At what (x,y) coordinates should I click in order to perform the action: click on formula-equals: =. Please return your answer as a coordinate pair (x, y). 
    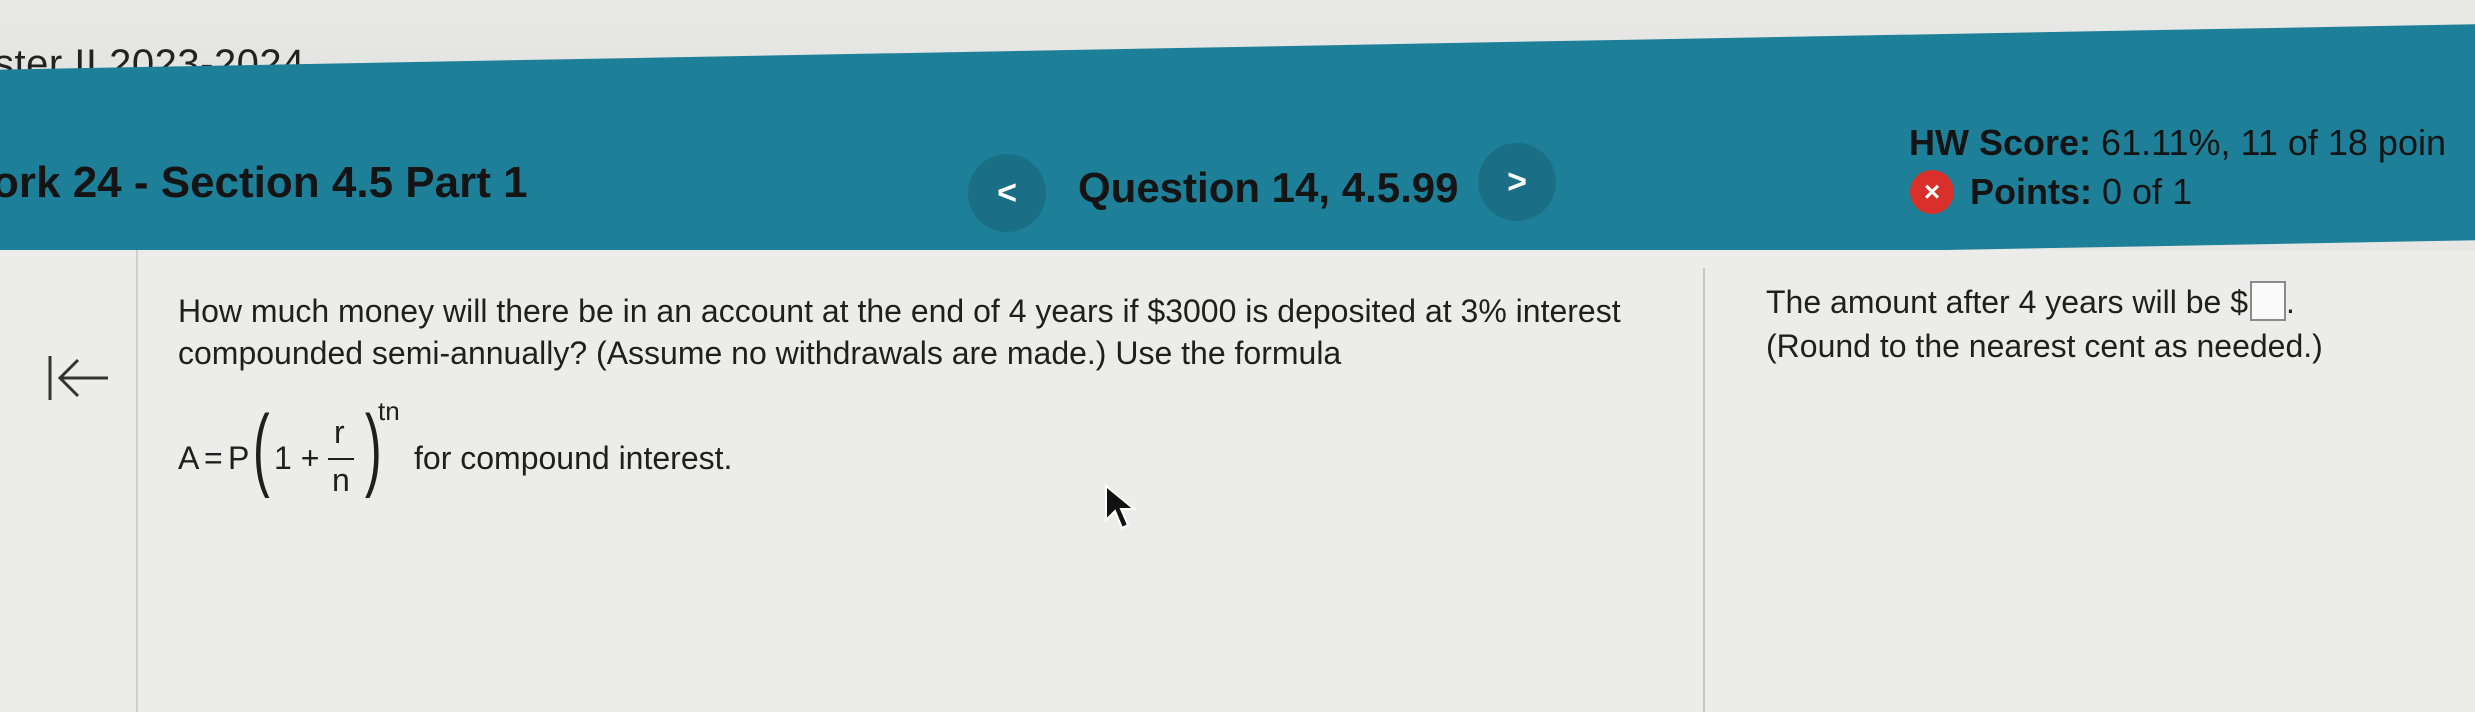
    Looking at the image, I should click on (213, 458).